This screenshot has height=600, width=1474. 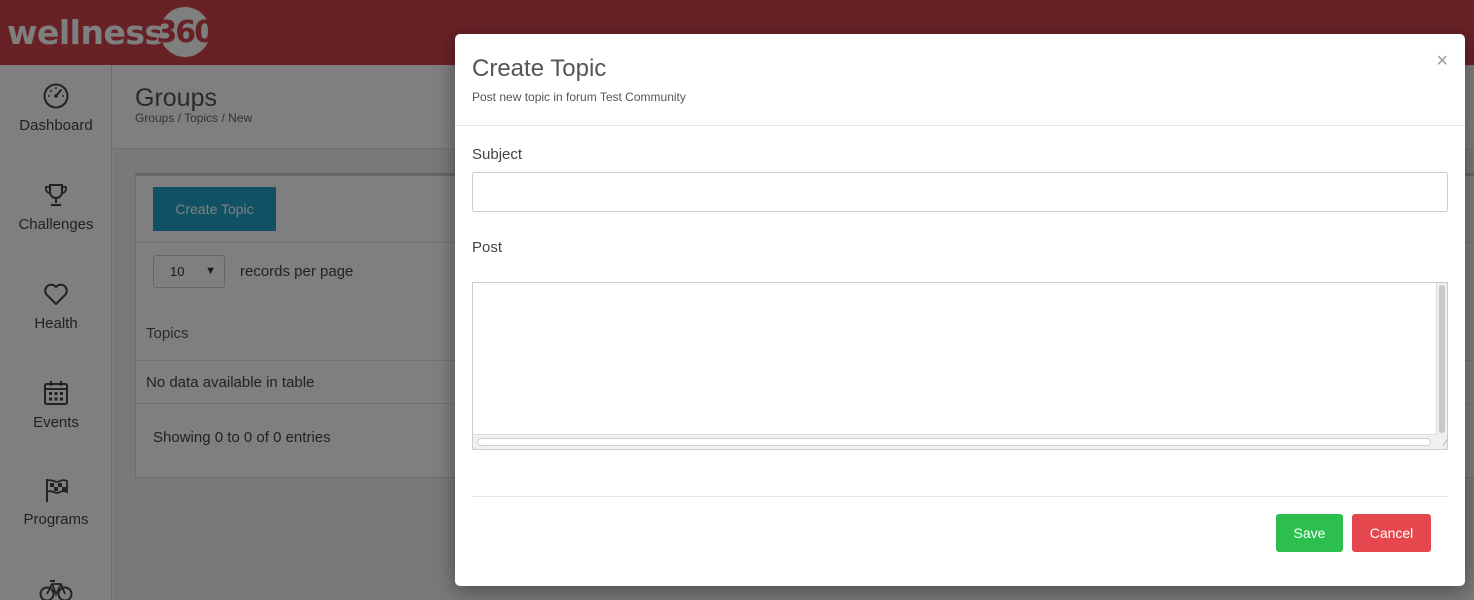 I want to click on modal-title: Create Topic, so click(x=539, y=68).